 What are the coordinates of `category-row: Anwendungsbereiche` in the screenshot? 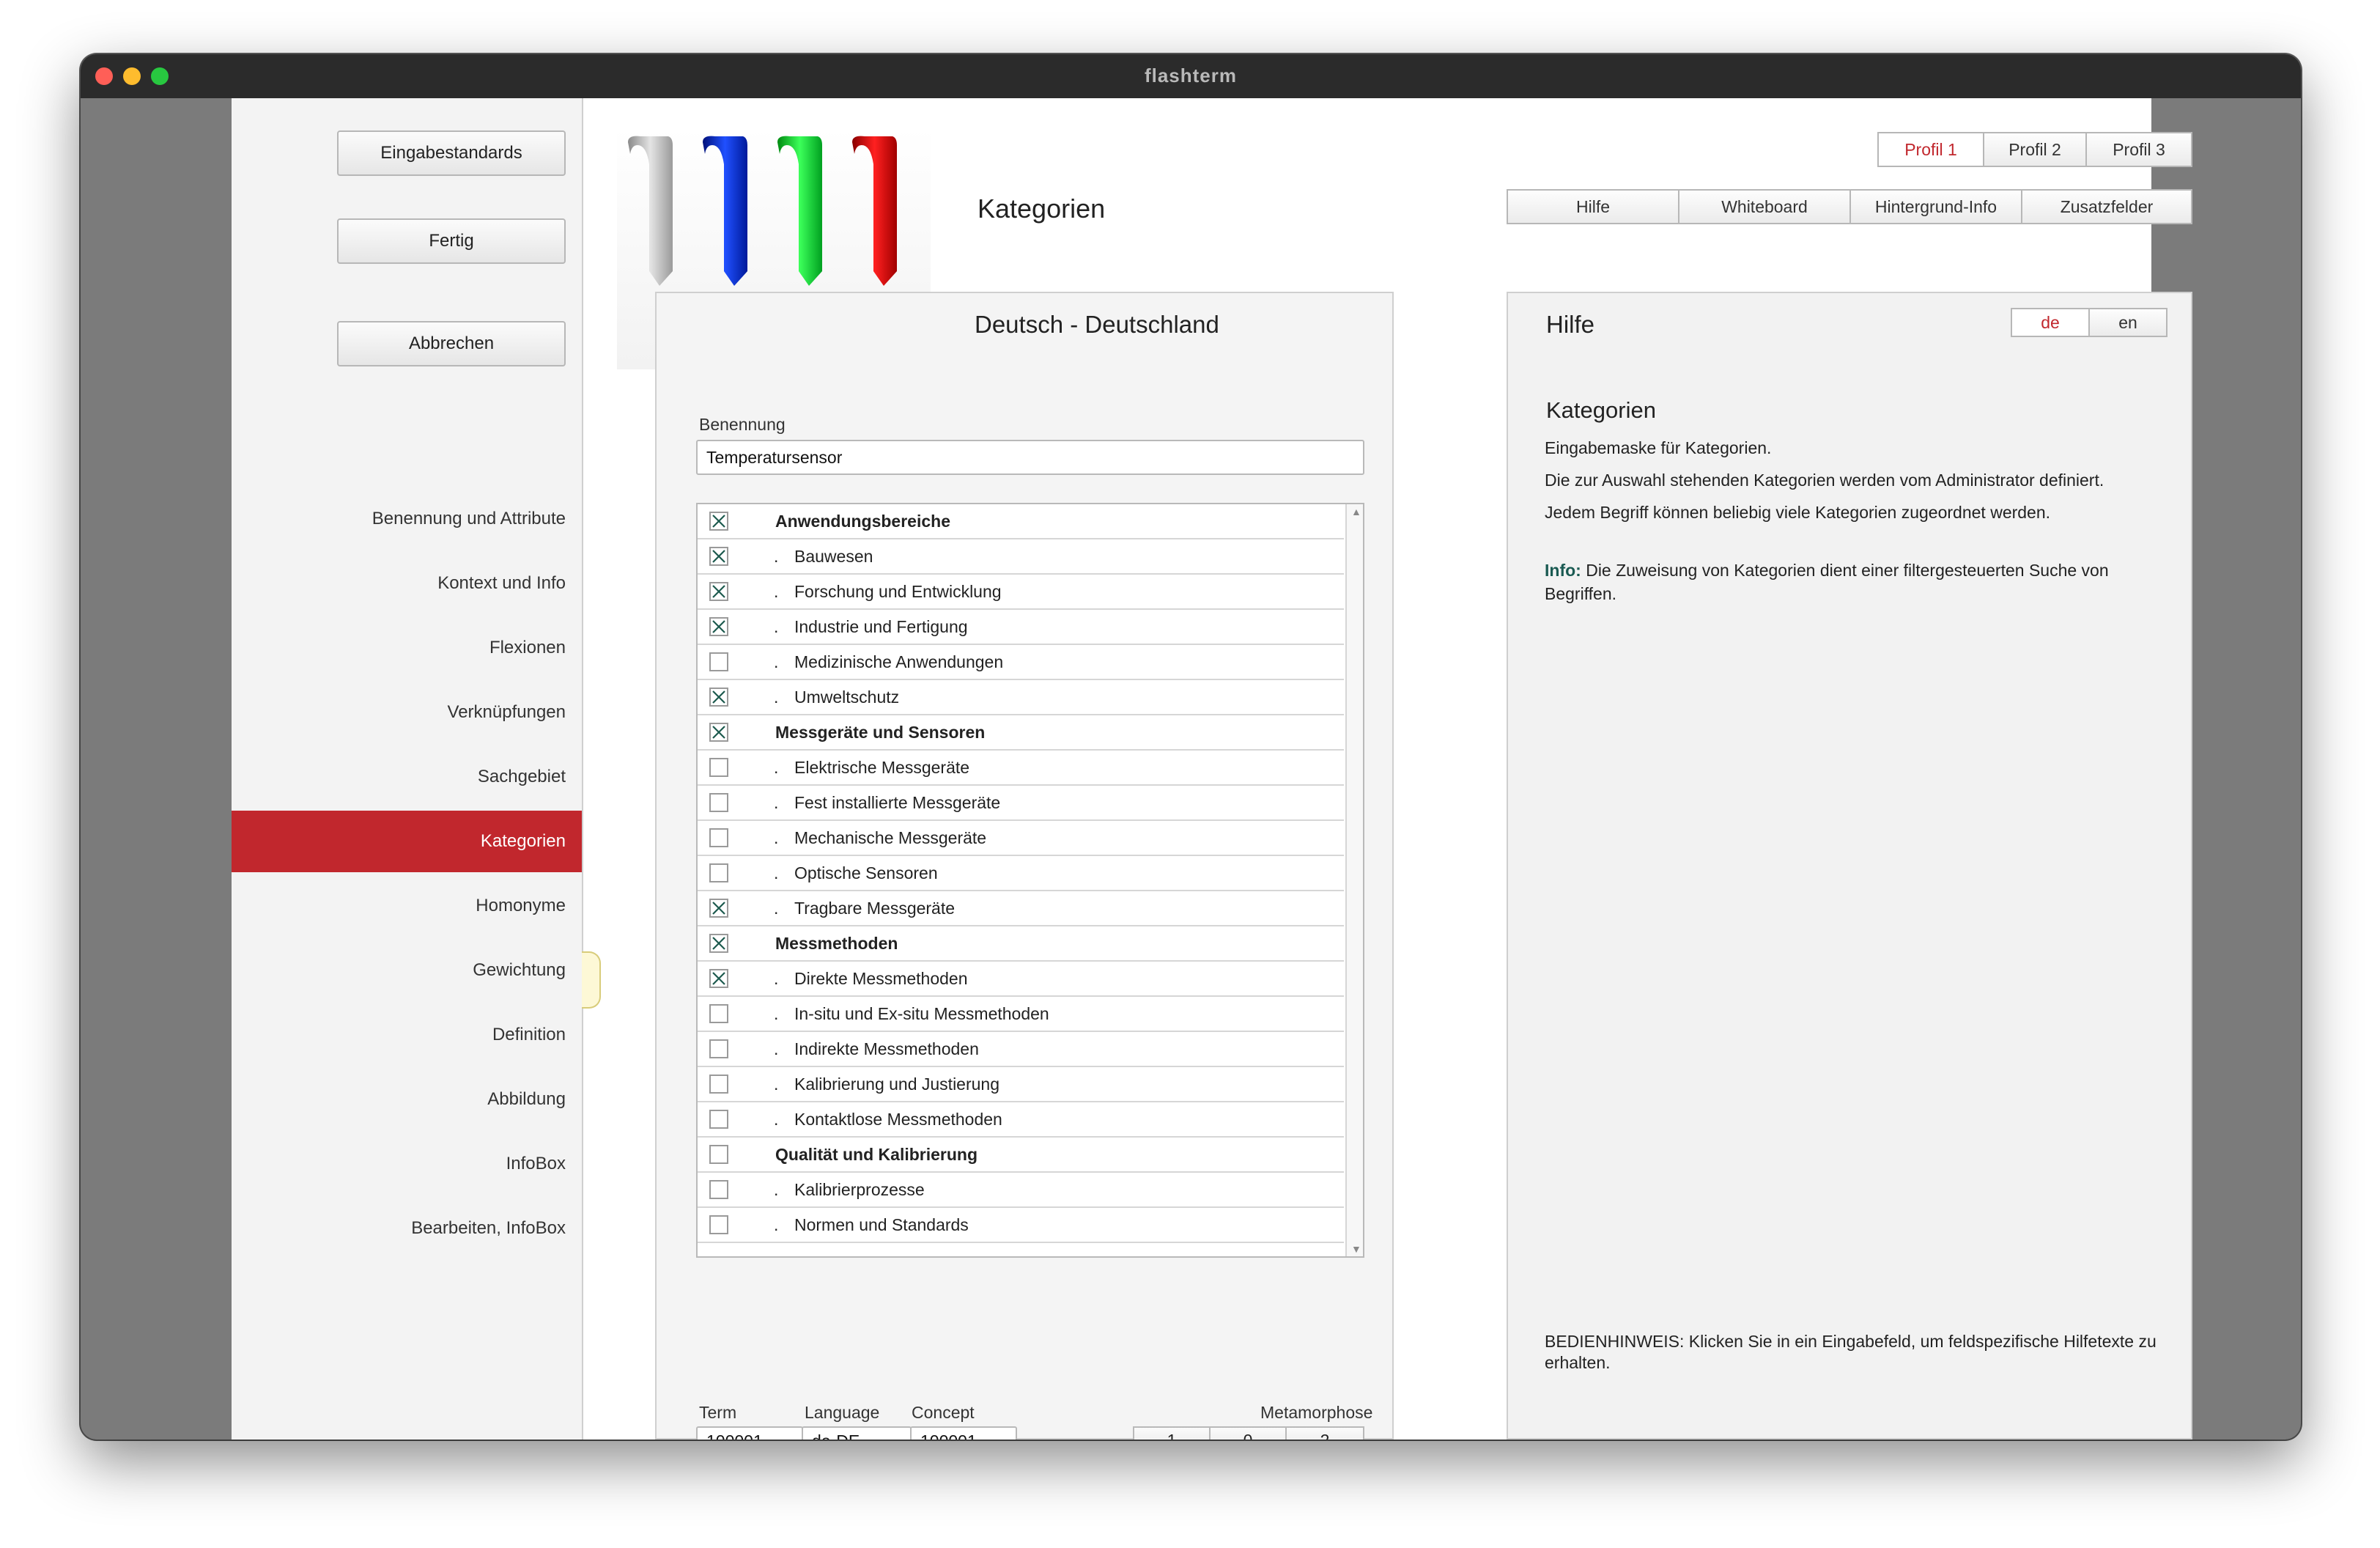 It's located at (1021, 521).